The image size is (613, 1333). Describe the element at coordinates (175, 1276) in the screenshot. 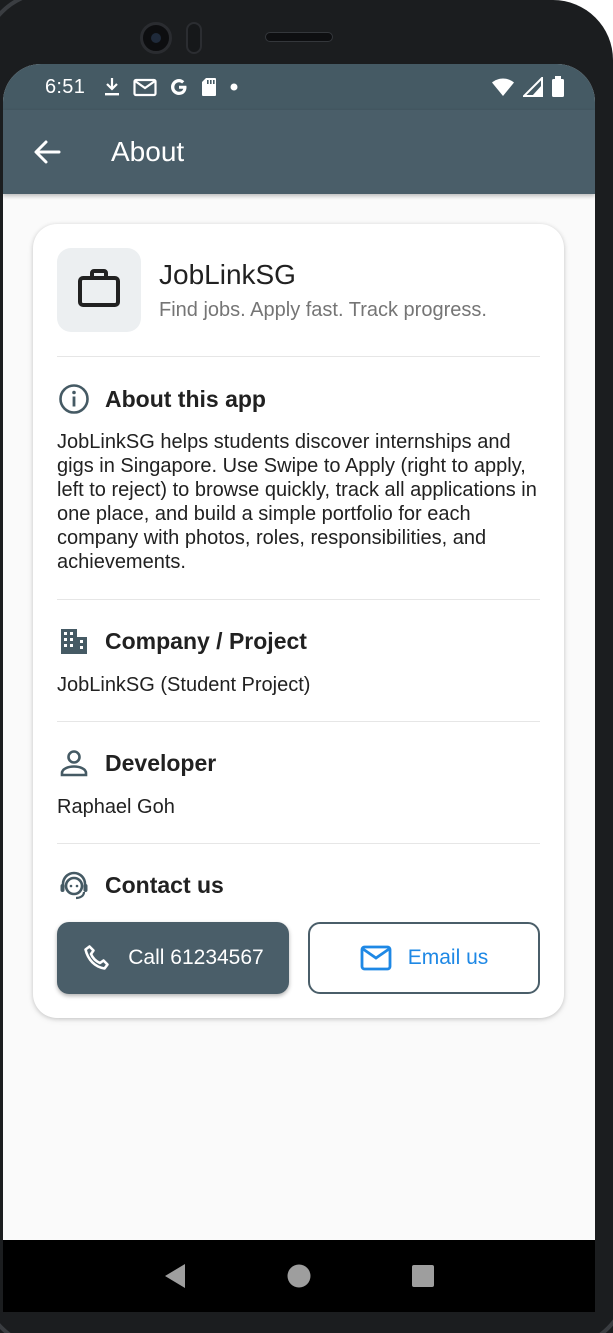

I see `nav-back-icon` at that location.